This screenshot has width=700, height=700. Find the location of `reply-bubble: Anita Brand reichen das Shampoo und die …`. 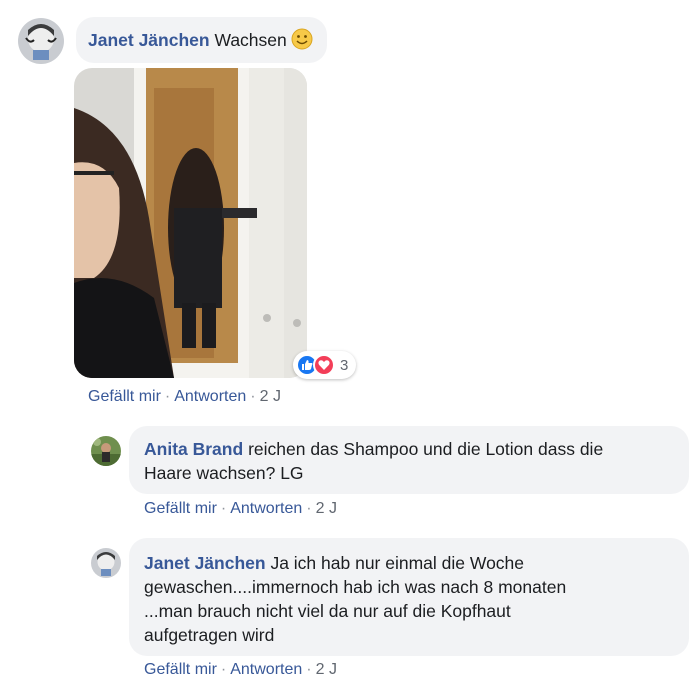

reply-bubble: Anita Brand reichen das Shampoo und die … is located at coordinates (409, 460).